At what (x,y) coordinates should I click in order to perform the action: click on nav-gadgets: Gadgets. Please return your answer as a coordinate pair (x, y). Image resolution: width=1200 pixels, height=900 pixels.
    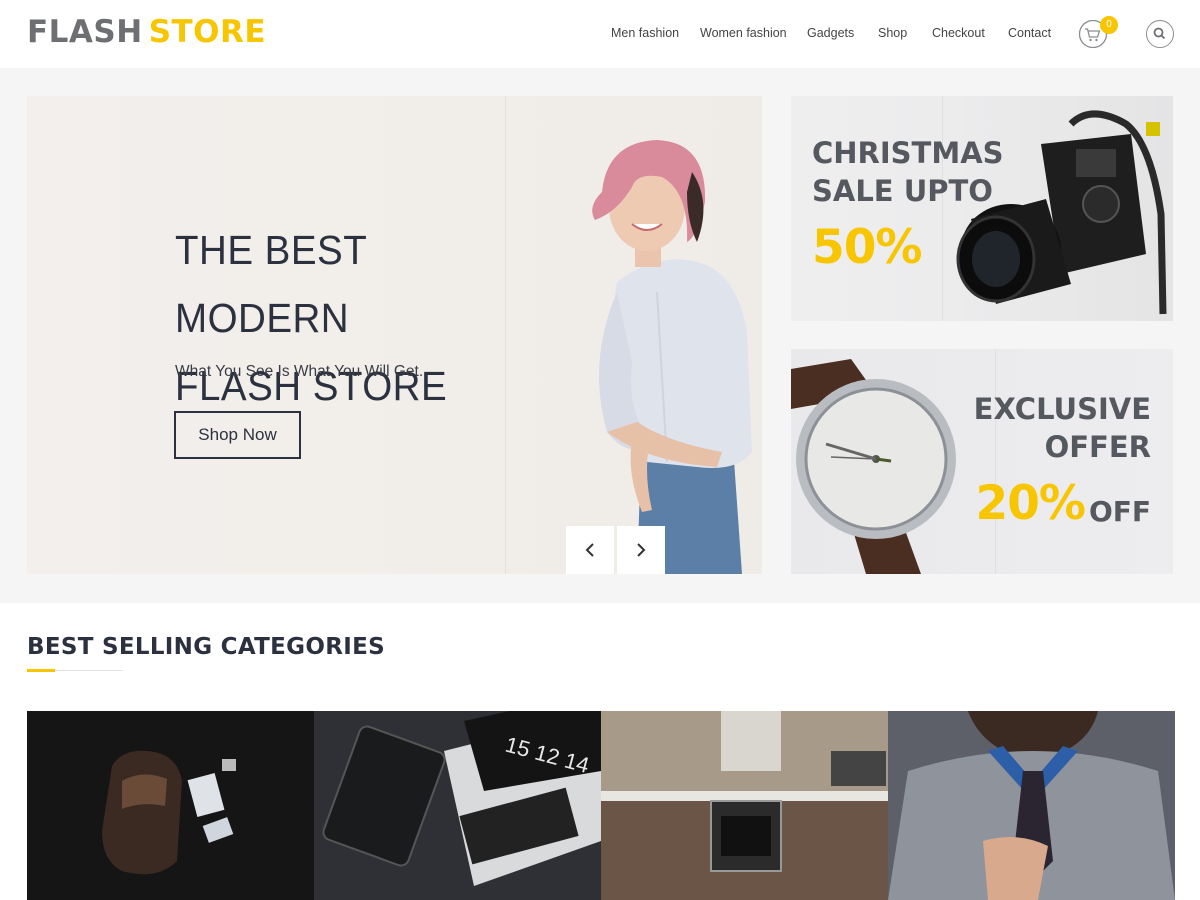
    Looking at the image, I should click on (830, 33).